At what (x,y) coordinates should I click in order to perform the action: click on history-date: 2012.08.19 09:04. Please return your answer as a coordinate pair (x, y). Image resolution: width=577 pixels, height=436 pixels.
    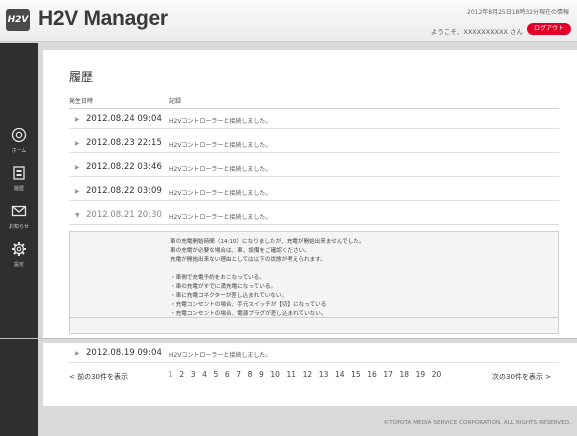
    Looking at the image, I should click on (124, 353).